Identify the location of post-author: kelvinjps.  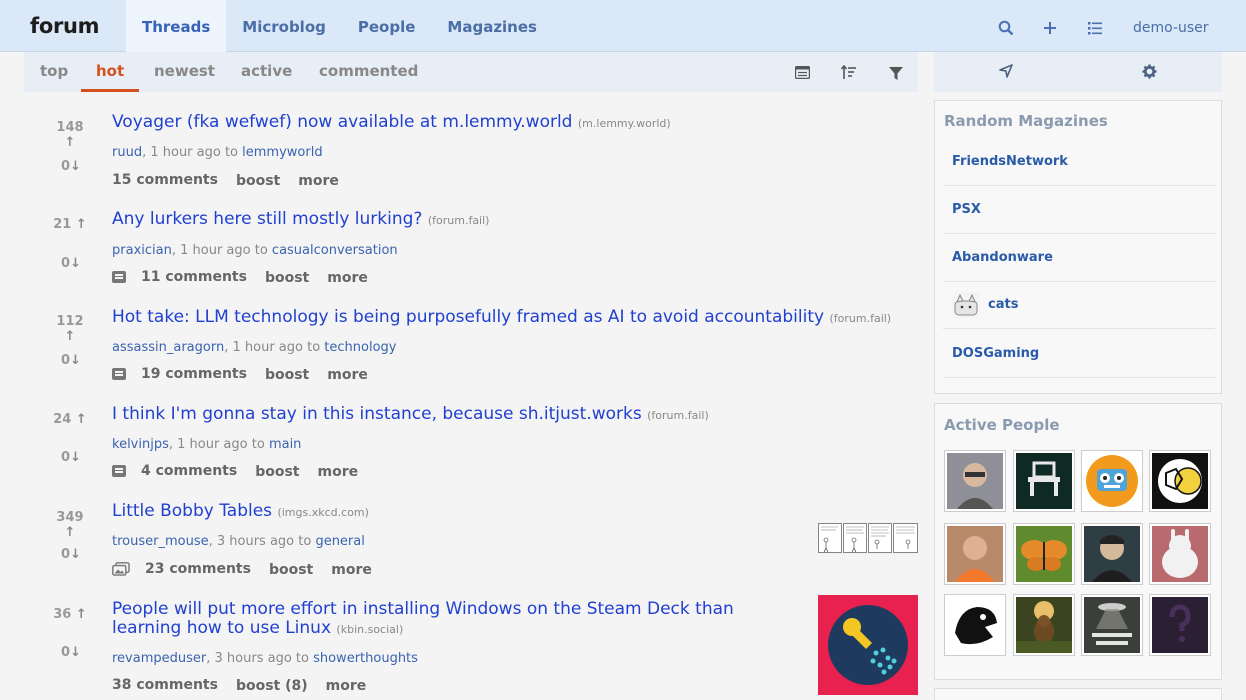
(140, 444).